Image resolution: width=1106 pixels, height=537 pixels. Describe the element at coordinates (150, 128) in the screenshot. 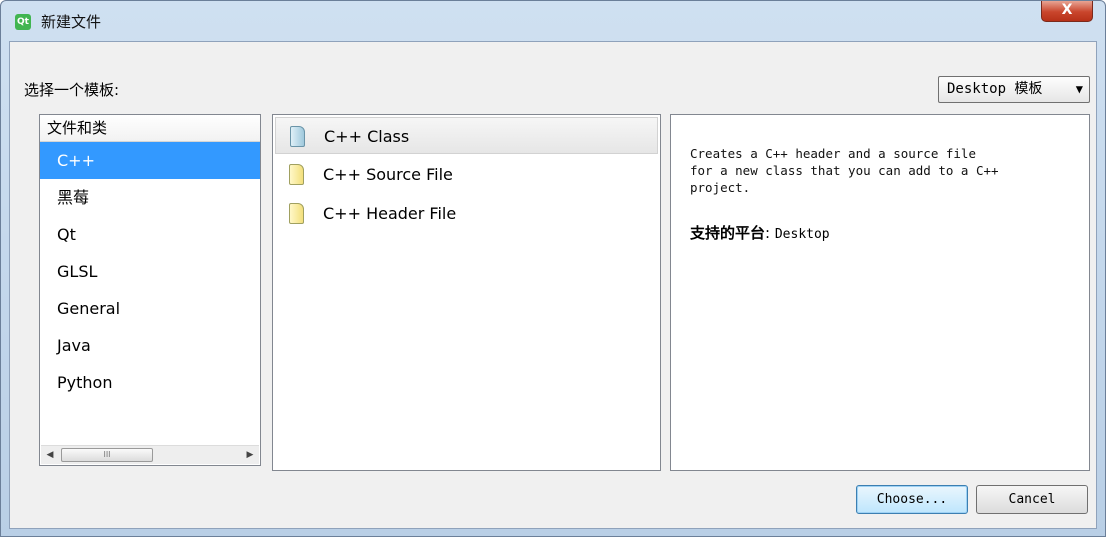

I see `category-header: 文件和类` at that location.